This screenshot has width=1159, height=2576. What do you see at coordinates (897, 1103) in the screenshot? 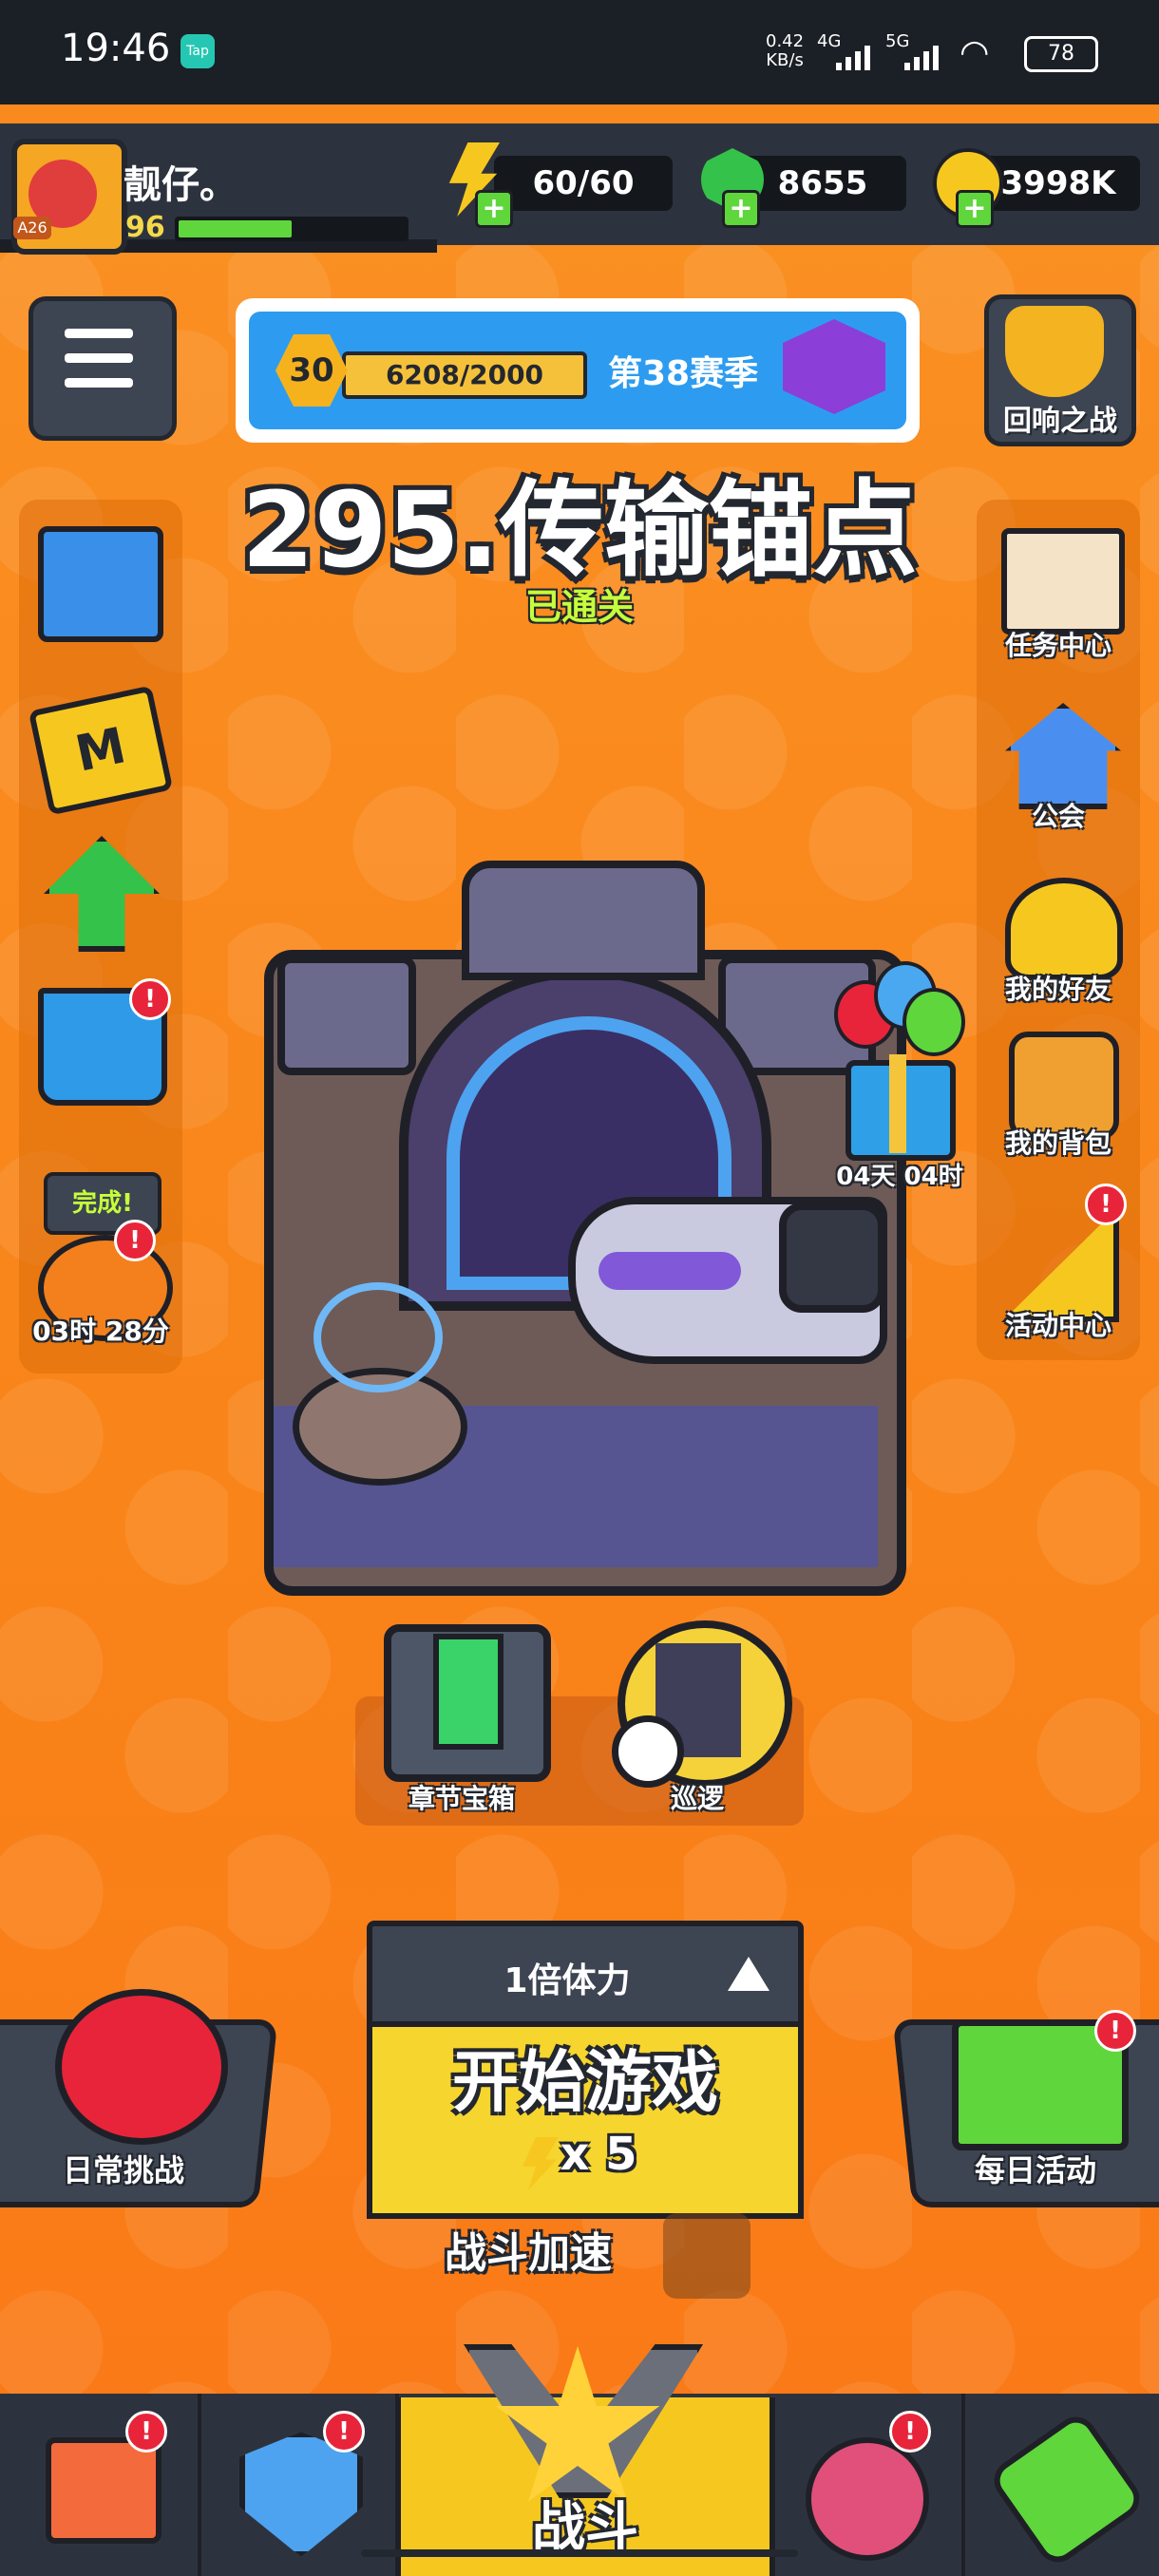
I see `gift-ribbon` at bounding box center [897, 1103].